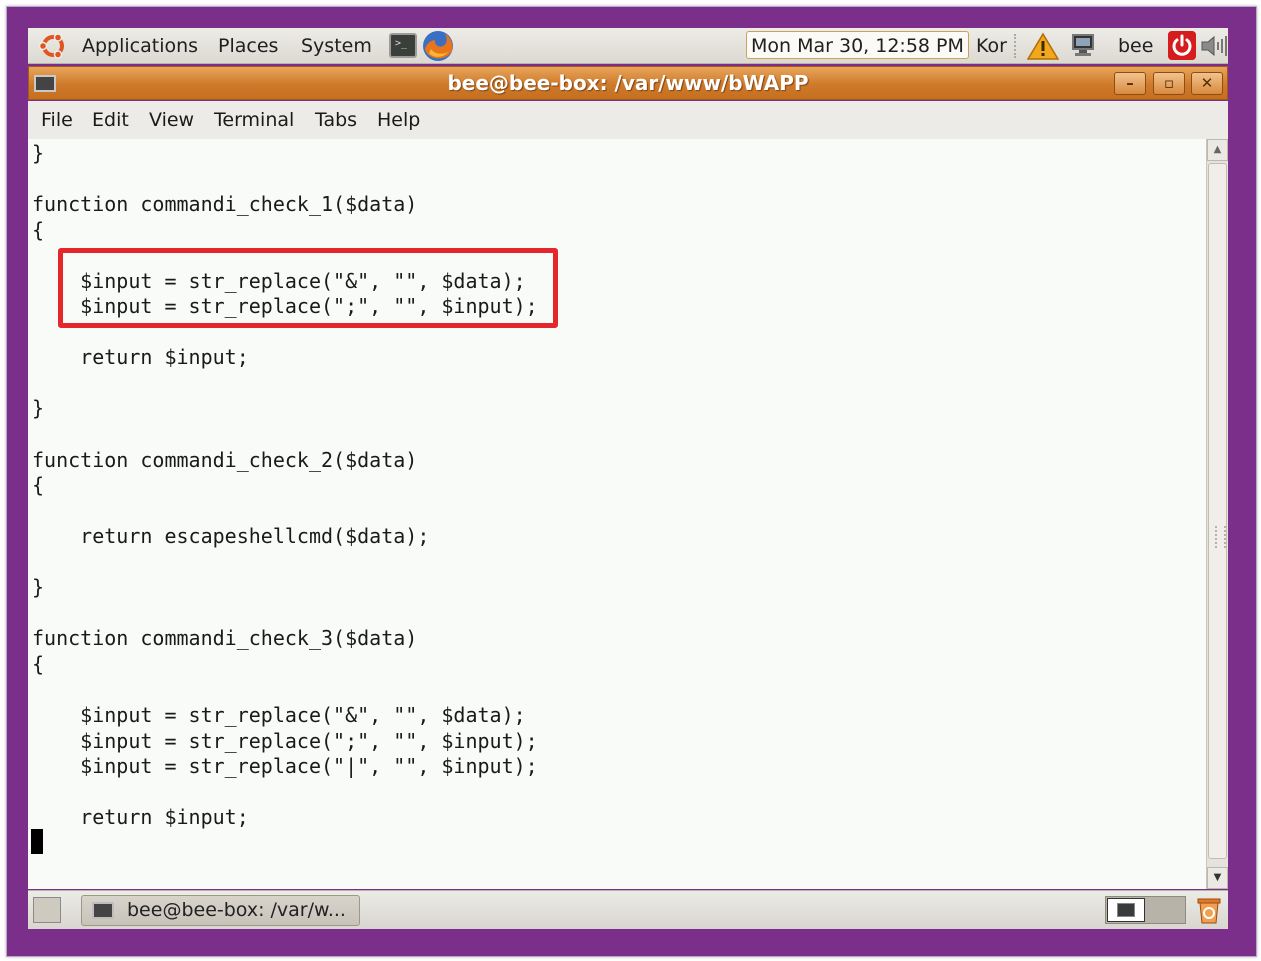 The width and height of the screenshot is (1261, 961). Describe the element at coordinates (336, 120) in the screenshot. I see `menu-tabs: Tabs` at that location.